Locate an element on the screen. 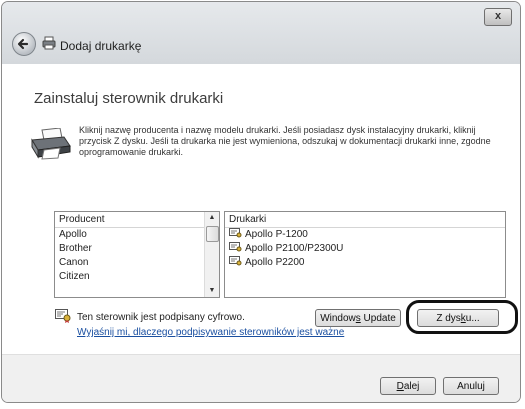 This screenshot has height=409, width=525. close-button: x is located at coordinates (498, 17).